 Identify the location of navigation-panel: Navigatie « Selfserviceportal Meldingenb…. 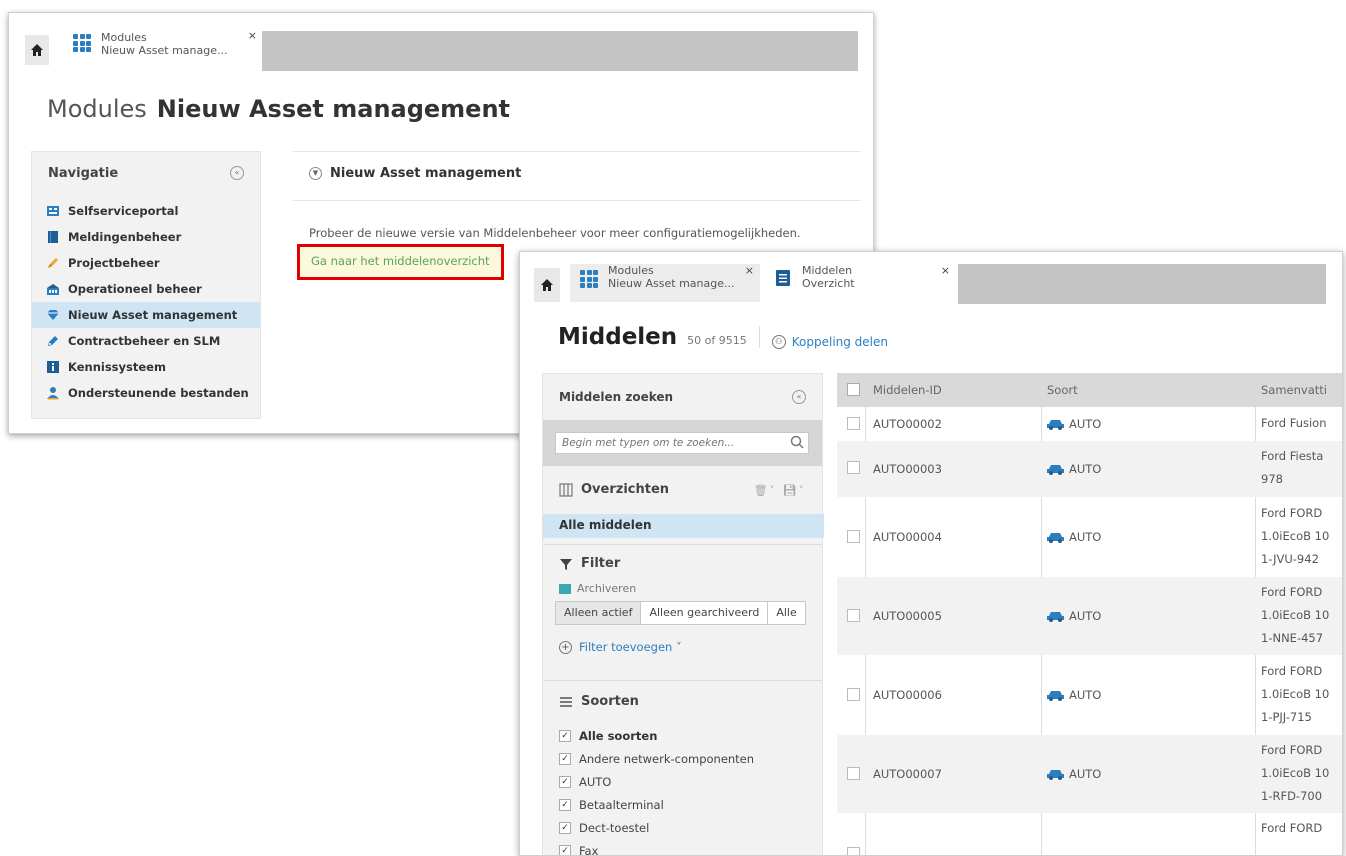
(146, 285).